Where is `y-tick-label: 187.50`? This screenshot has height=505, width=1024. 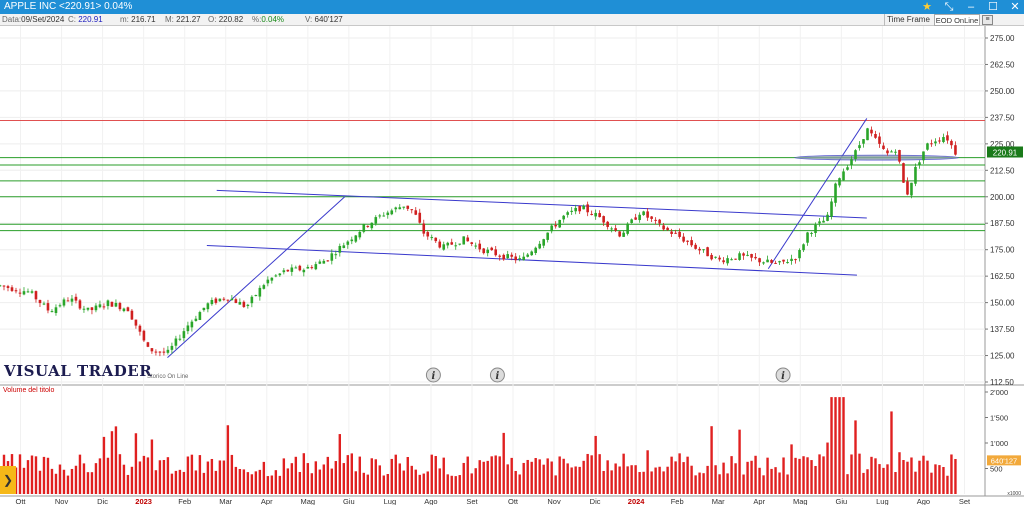 y-tick-label: 187.50 is located at coordinates (1002, 223).